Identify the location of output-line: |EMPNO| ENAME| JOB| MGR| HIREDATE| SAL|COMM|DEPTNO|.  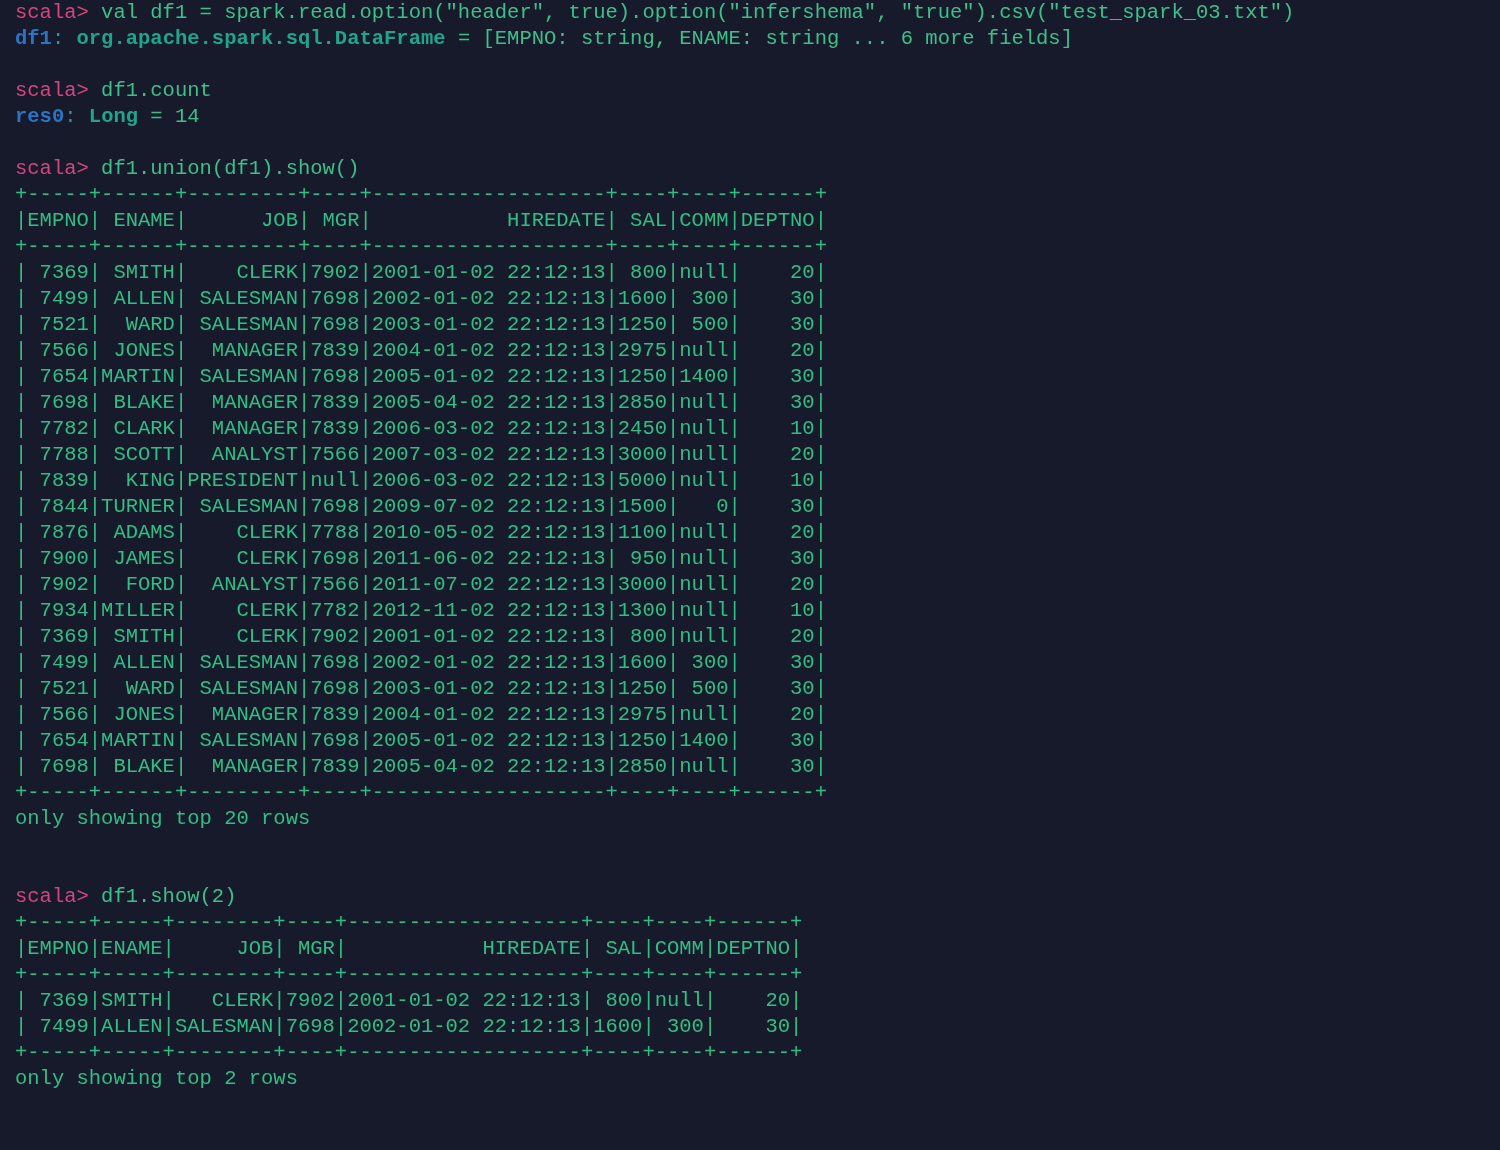
(421, 221).